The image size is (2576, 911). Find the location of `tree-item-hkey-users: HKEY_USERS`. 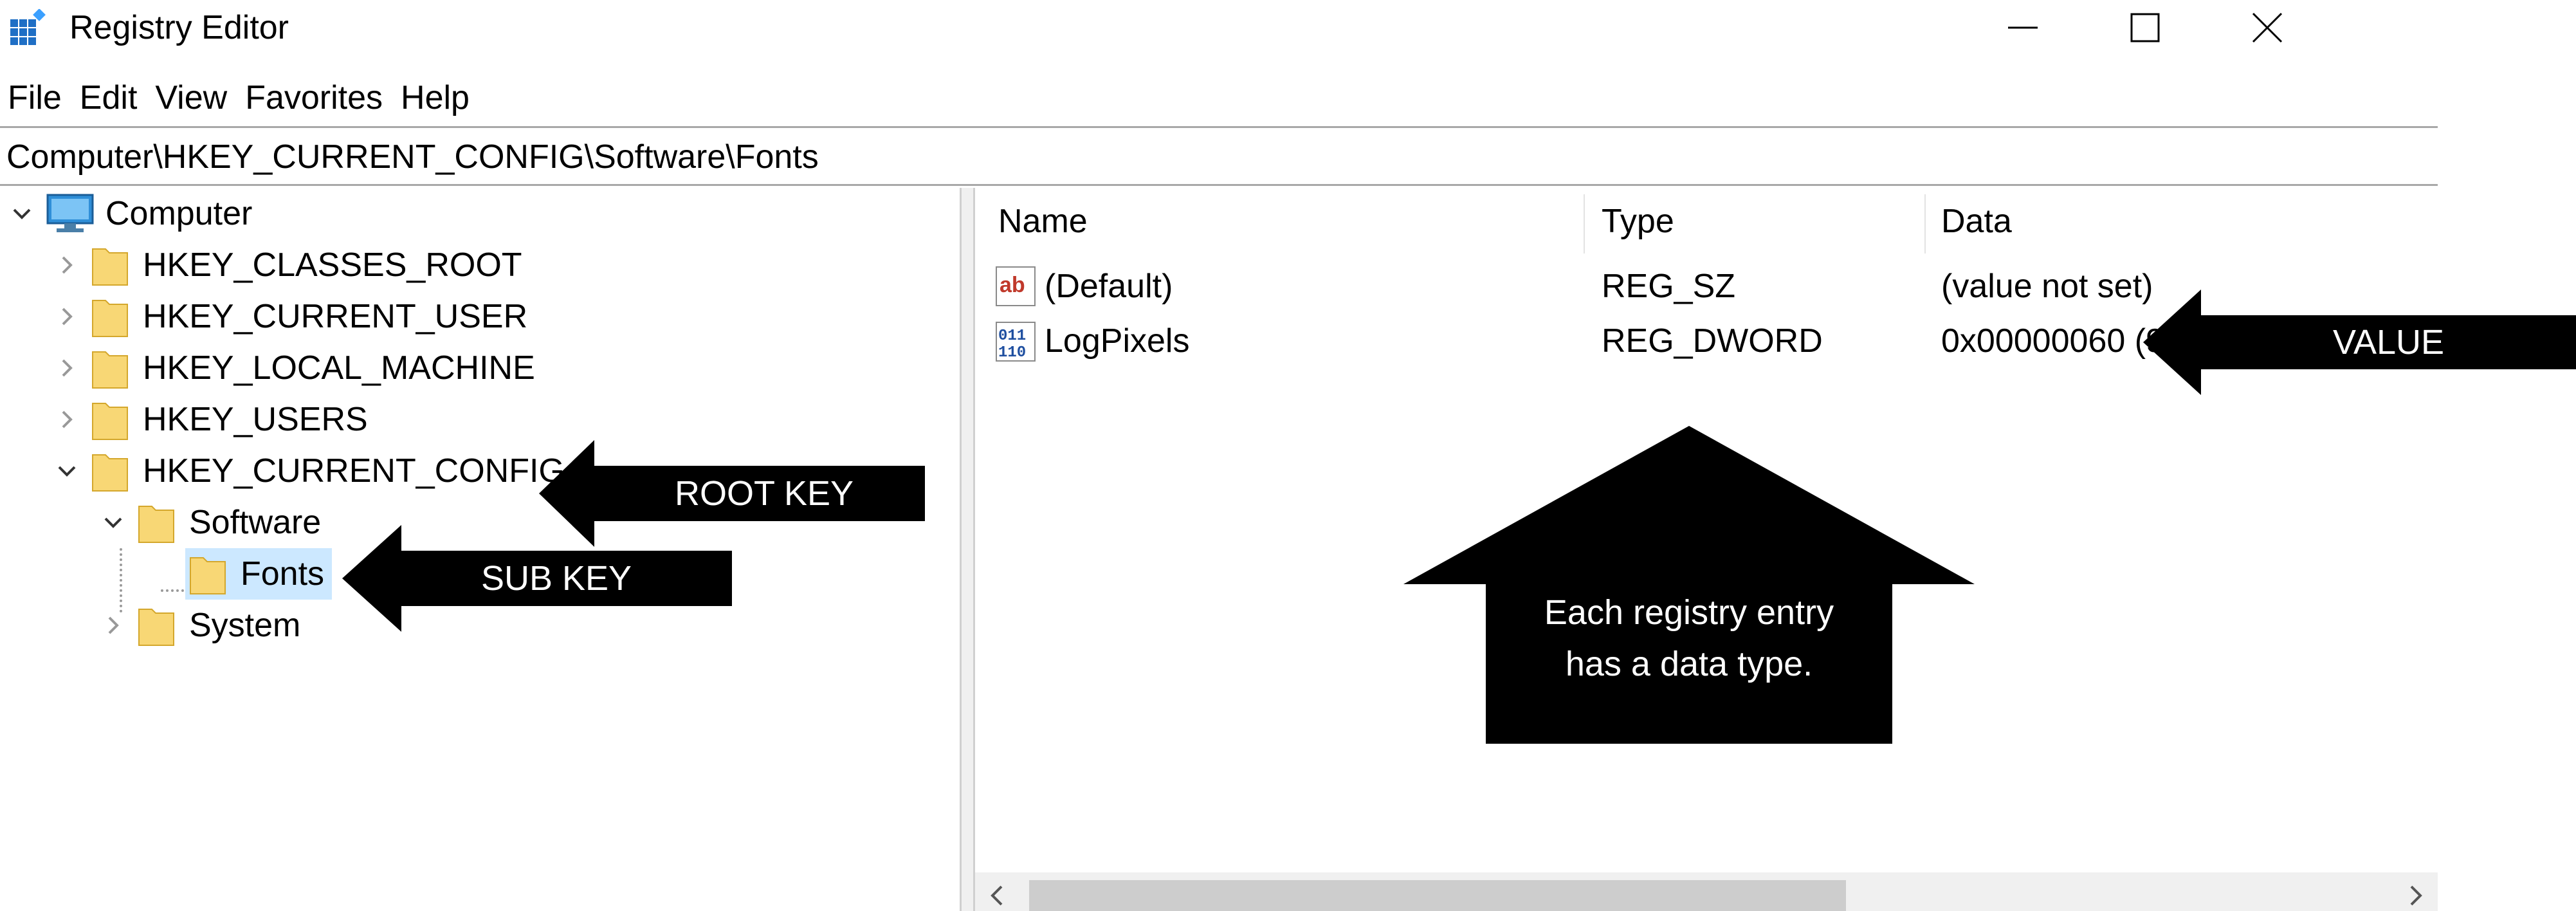

tree-item-hkey-users: HKEY_USERS is located at coordinates (213, 419).